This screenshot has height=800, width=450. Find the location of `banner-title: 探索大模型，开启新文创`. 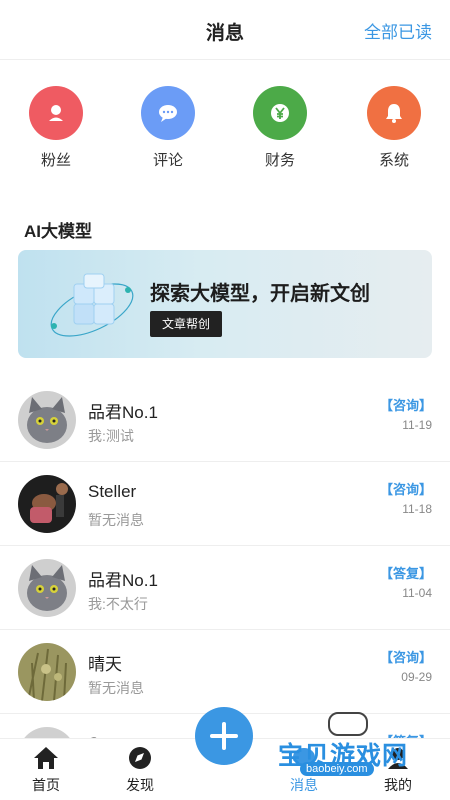

banner-title: 探索大模型，开启新文创 is located at coordinates (260, 294).